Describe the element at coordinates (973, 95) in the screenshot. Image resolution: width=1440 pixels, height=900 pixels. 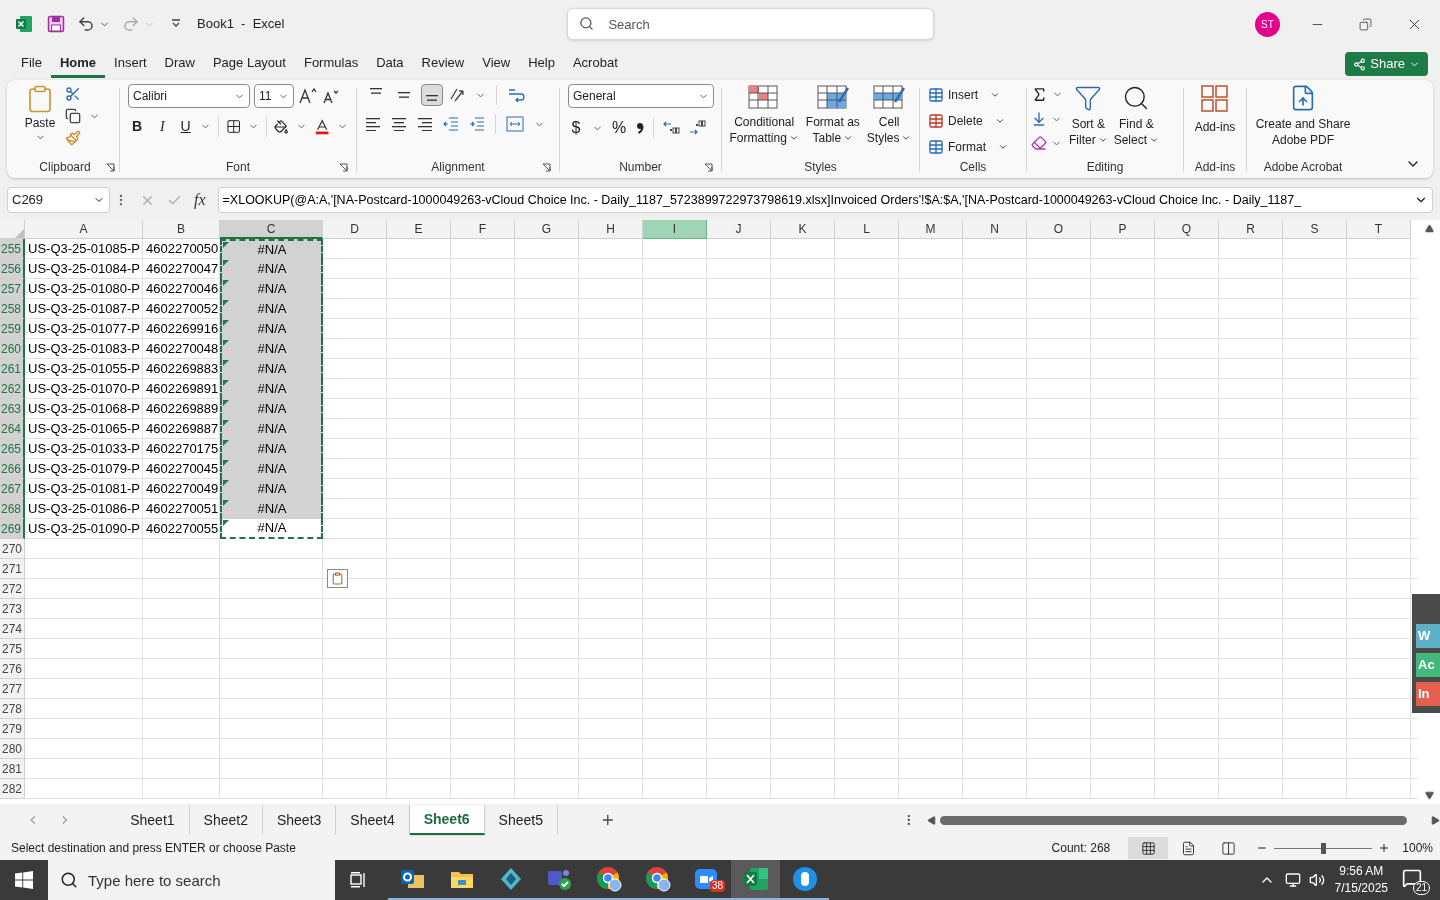
I see `cells-menu-button: Insert` at that location.